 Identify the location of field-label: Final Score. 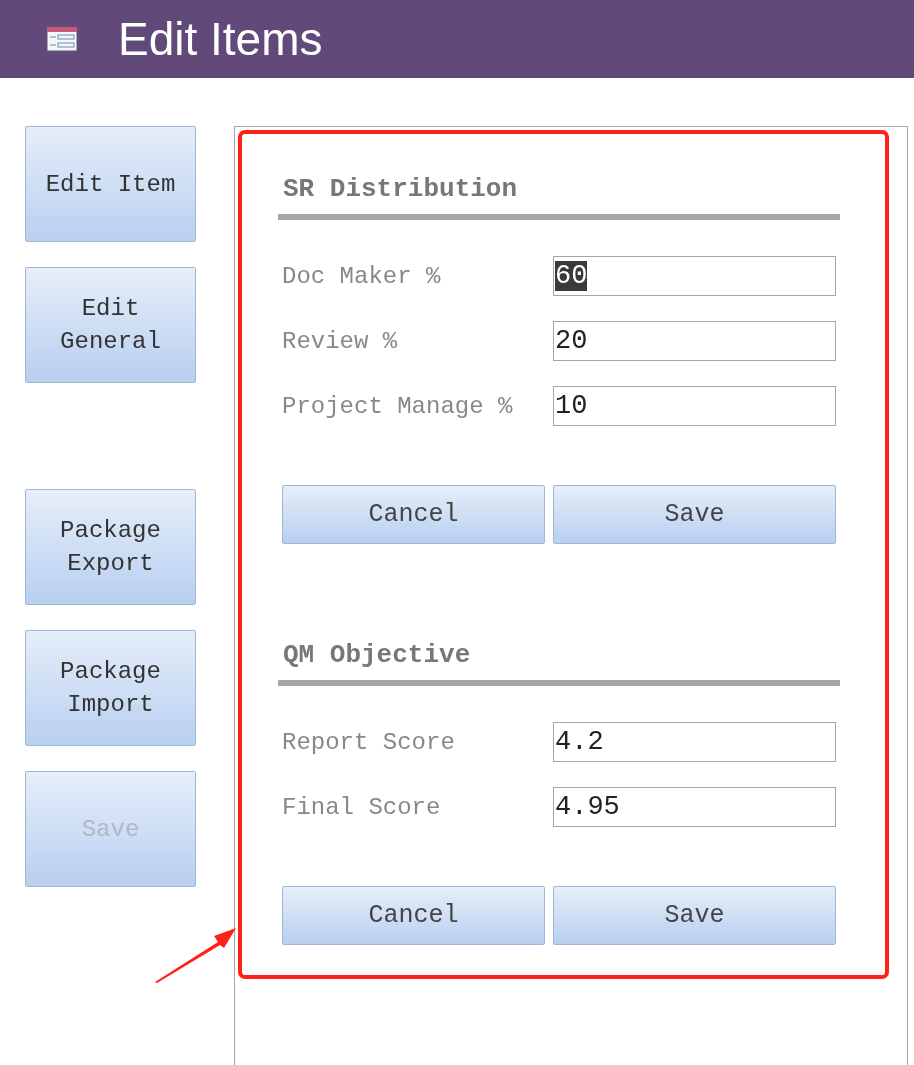
(362, 807).